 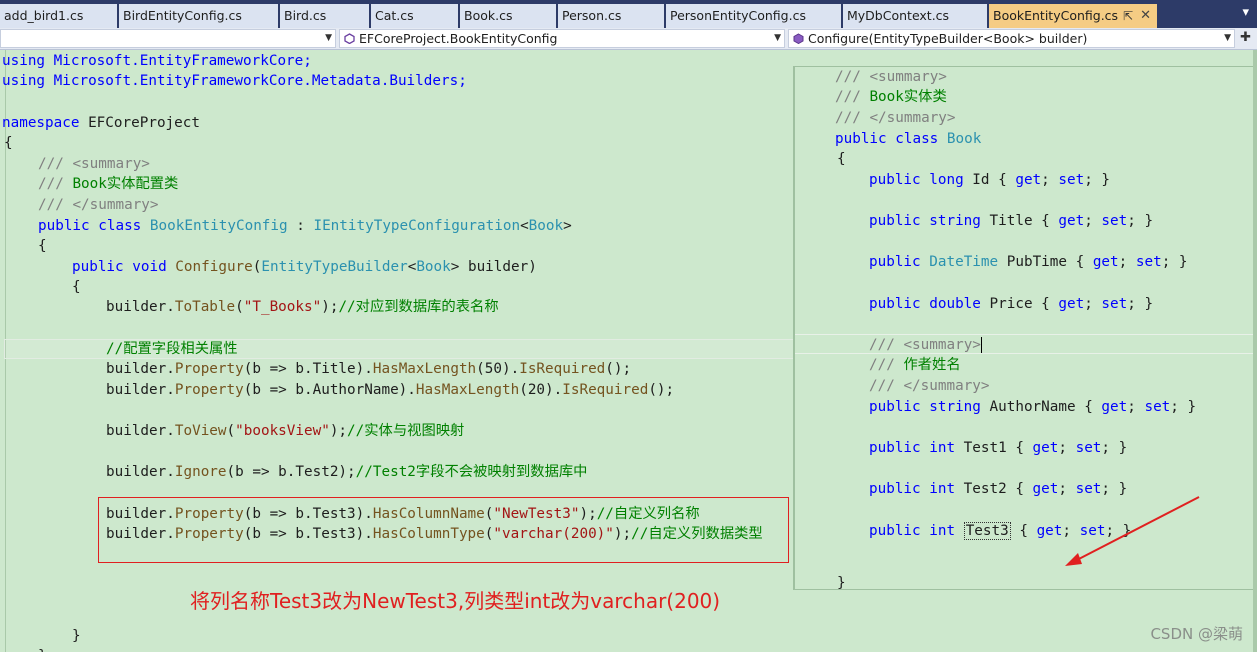 What do you see at coordinates (144, 123) in the screenshot?
I see `namespace-name: EFCoreProject` at bounding box center [144, 123].